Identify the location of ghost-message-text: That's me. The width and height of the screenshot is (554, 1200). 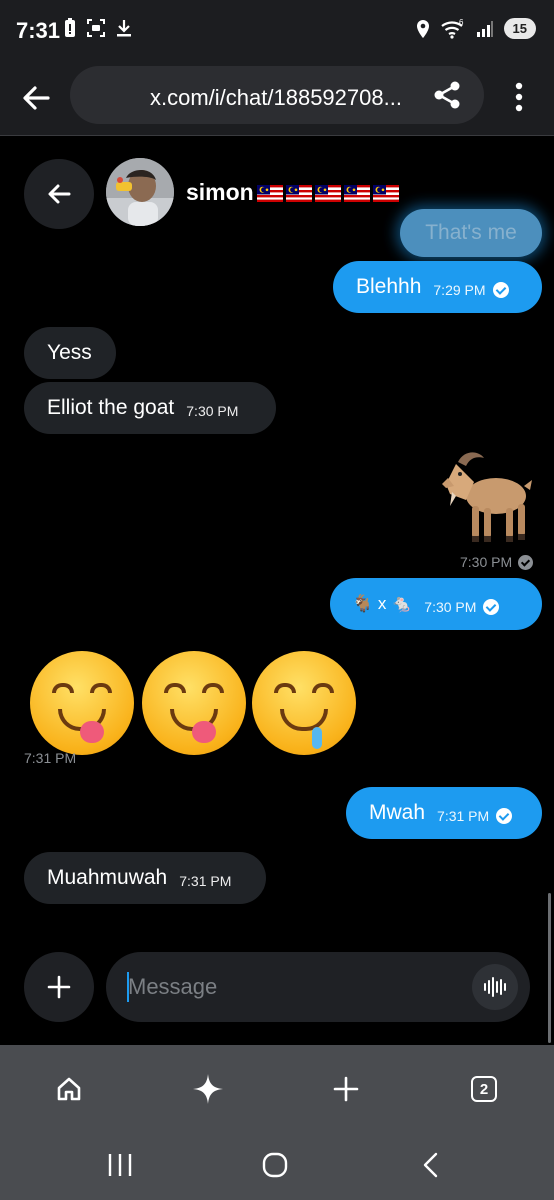
(471, 232).